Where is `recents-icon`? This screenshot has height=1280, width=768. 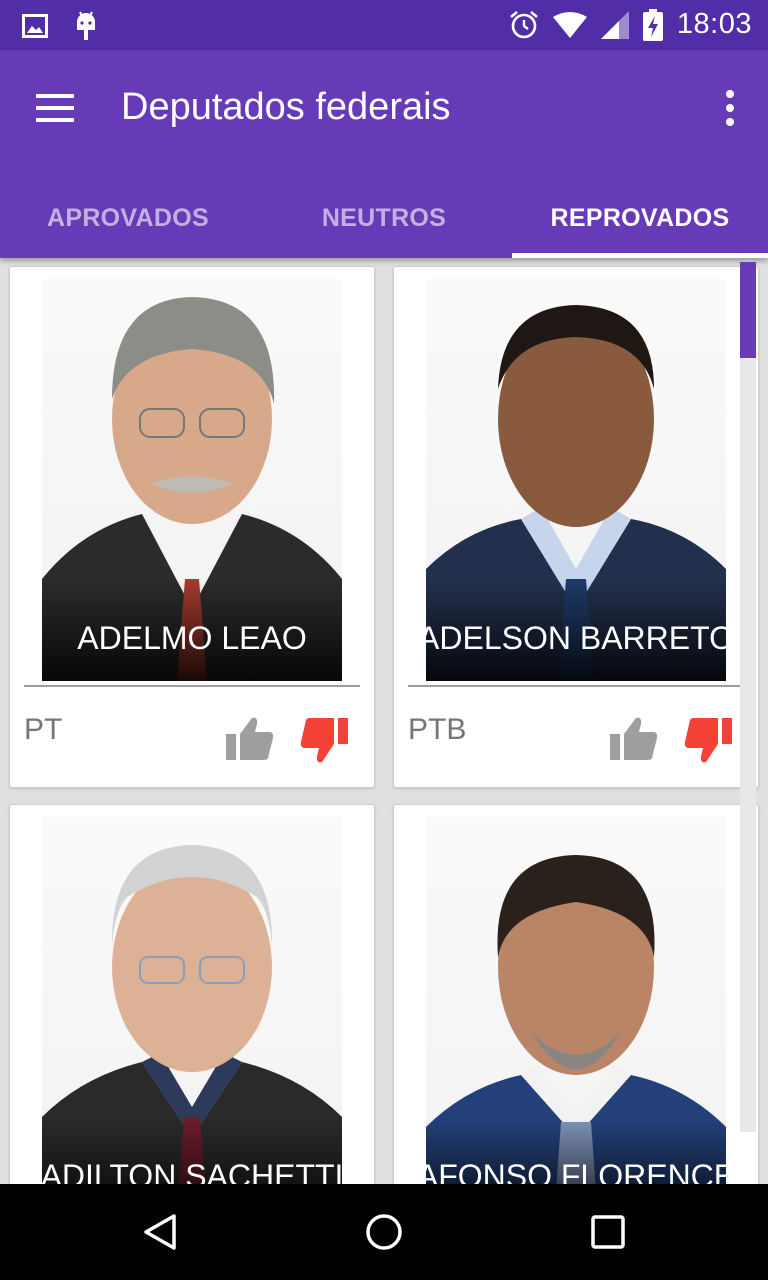 recents-icon is located at coordinates (608, 1232).